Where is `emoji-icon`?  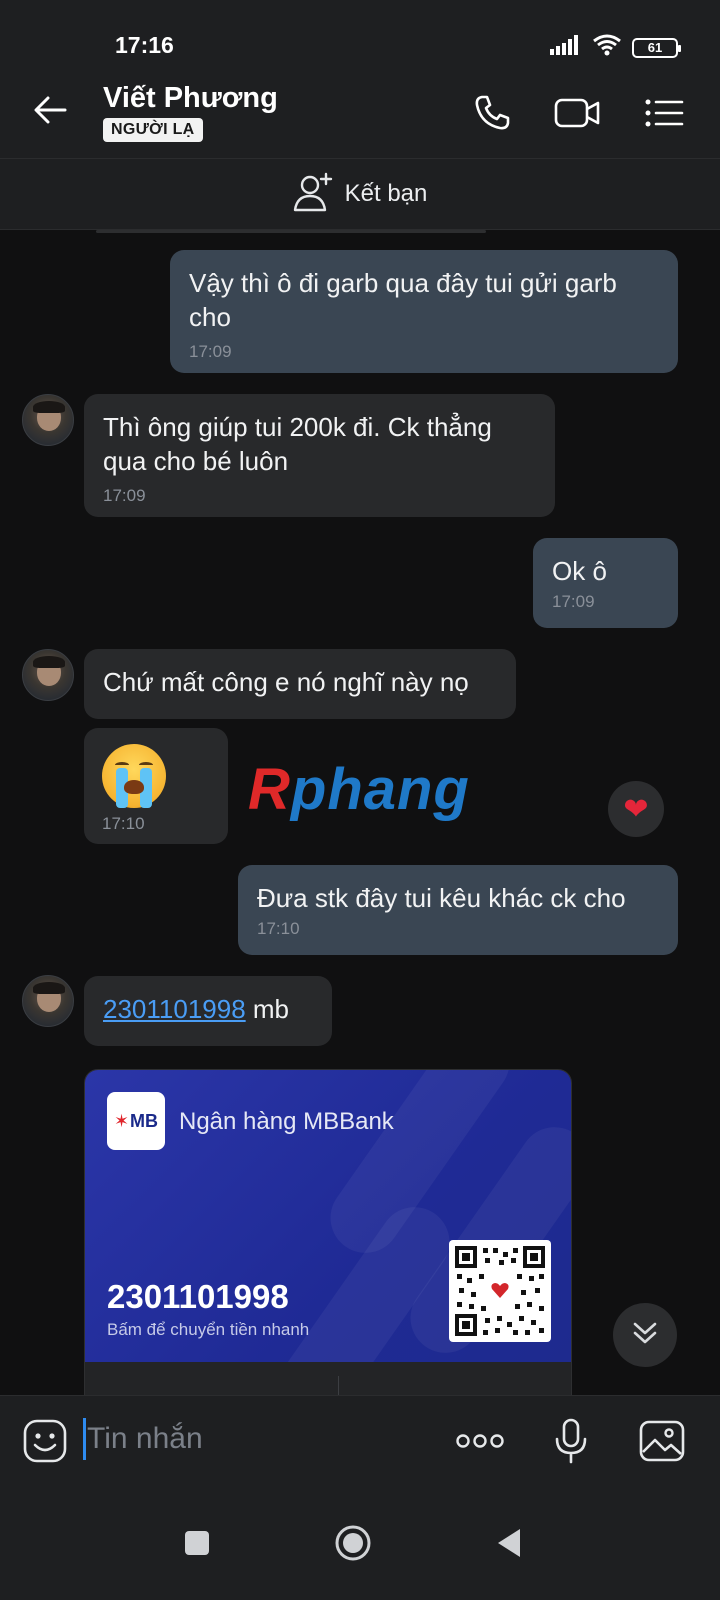
emoji-icon is located at coordinates (45, 1441).